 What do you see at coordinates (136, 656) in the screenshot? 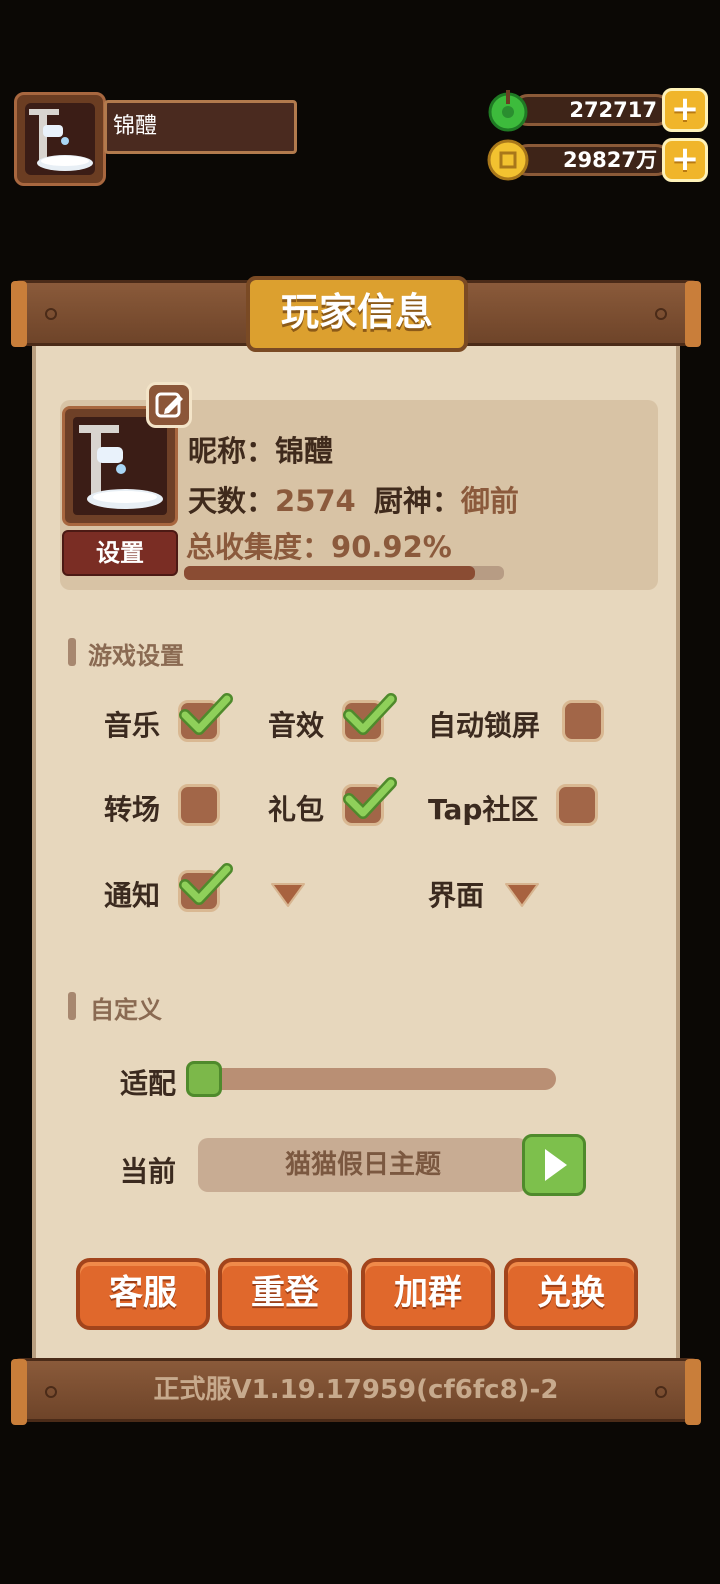
I see `game-settings-title: 游戏设置` at bounding box center [136, 656].